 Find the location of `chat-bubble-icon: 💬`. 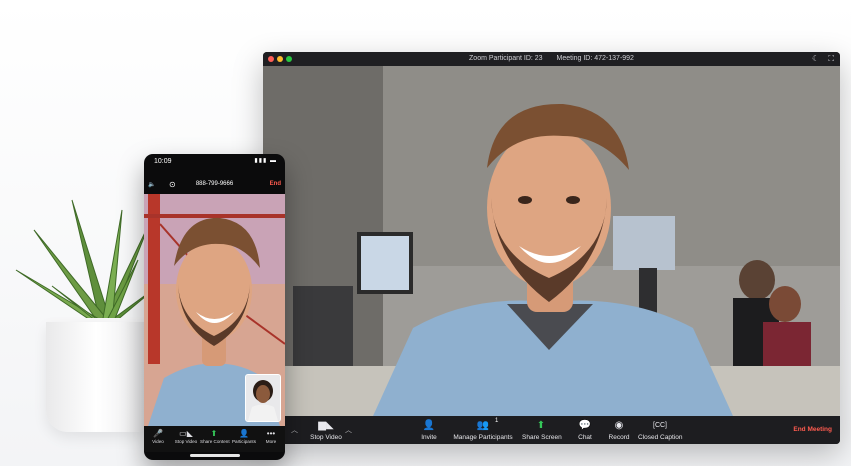

chat-bubble-icon: 💬 is located at coordinates (585, 425).